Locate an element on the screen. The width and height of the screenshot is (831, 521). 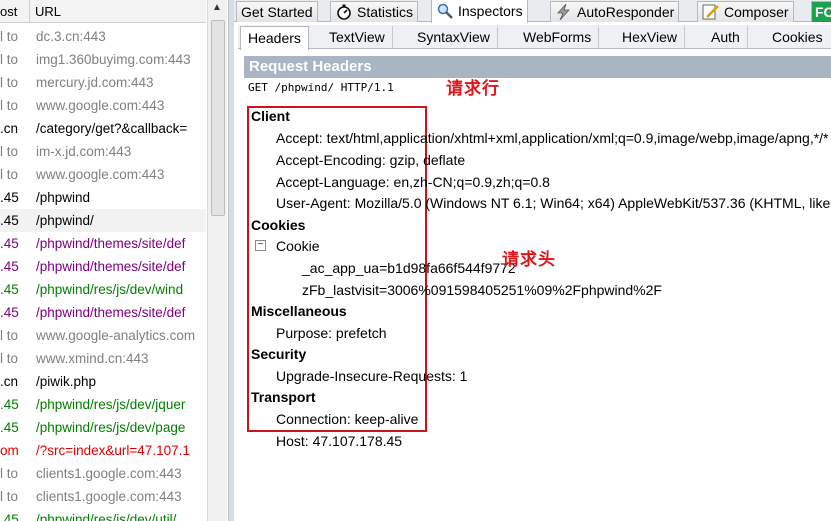
annotation-request-headers: 请求头 is located at coordinates (529, 259).